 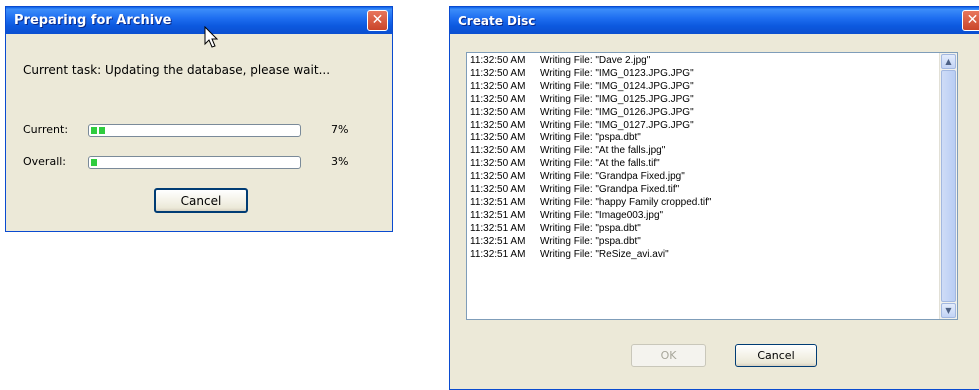 I want to click on log-scrollbar: ▲ ▼, so click(x=948, y=186).